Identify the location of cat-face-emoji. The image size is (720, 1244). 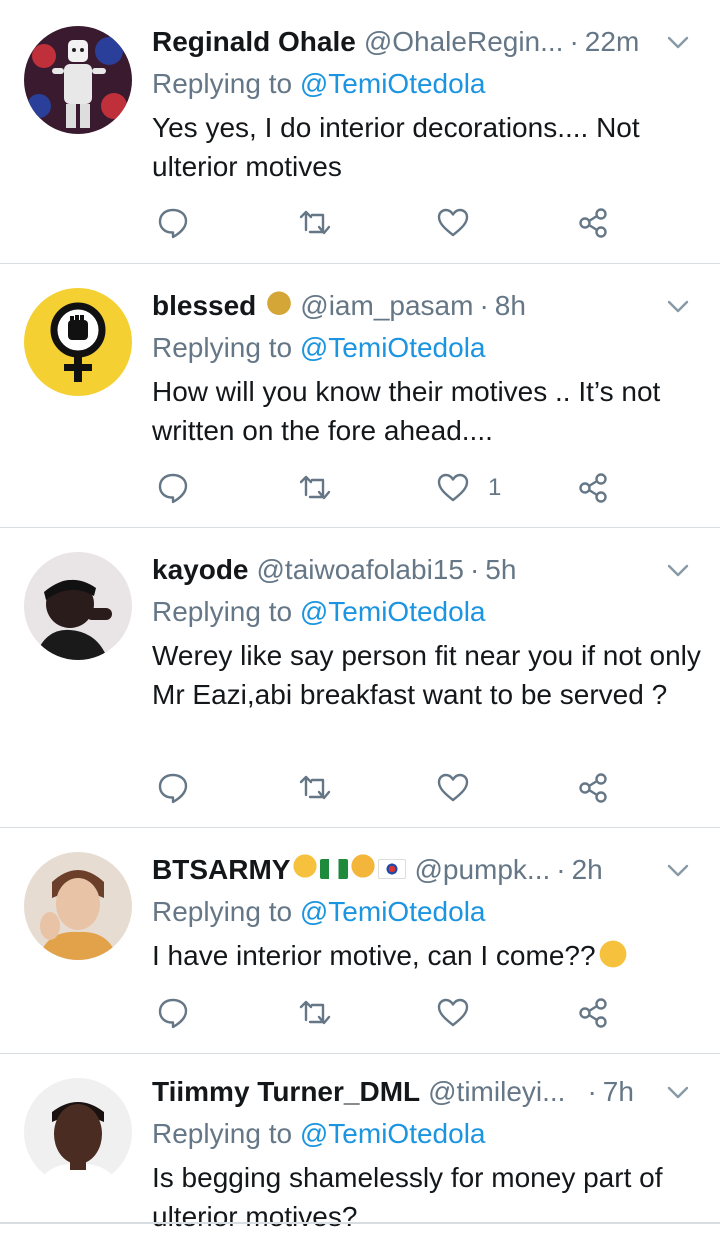
(363, 866).